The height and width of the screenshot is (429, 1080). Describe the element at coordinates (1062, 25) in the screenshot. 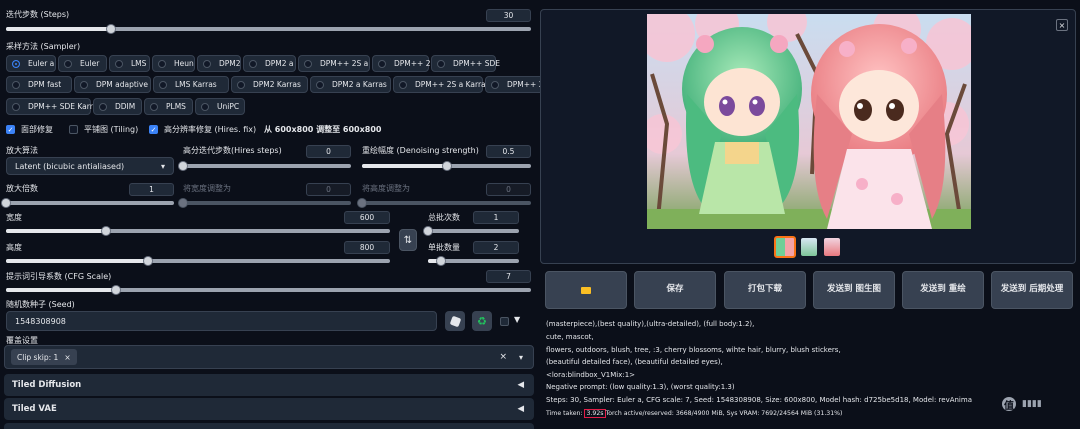

I see `close-icon: ×` at that location.